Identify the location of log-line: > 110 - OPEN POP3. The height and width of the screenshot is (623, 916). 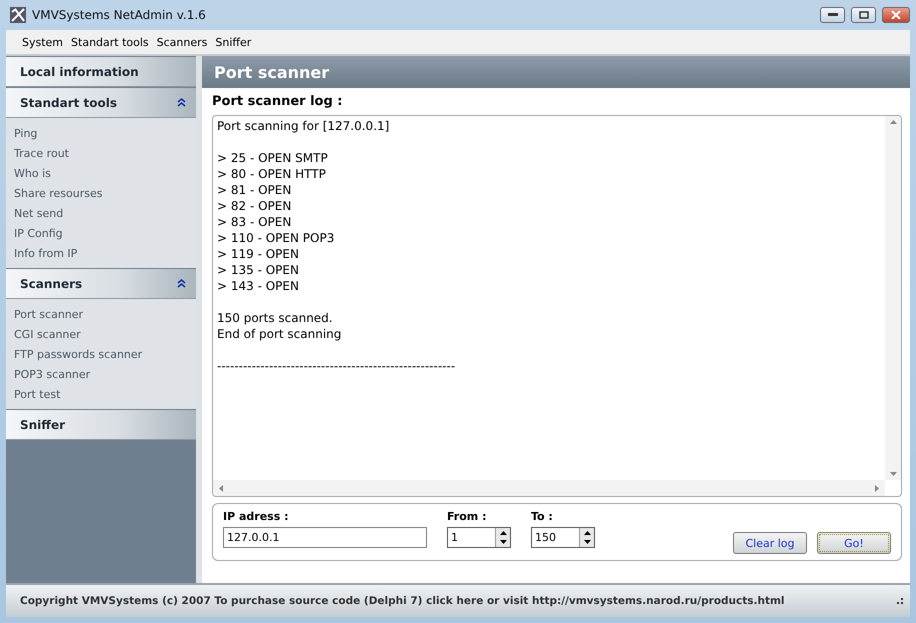
(276, 238).